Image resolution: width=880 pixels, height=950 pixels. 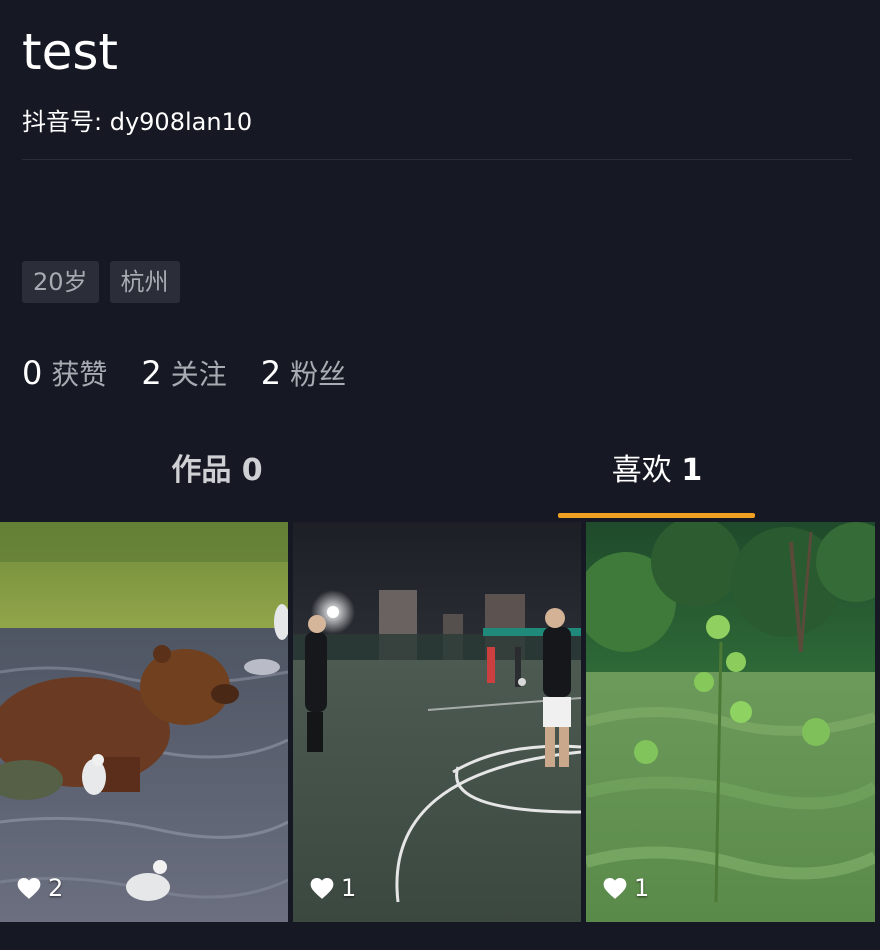 I want to click on stat-followers: 2 粉丝, so click(x=303, y=374).